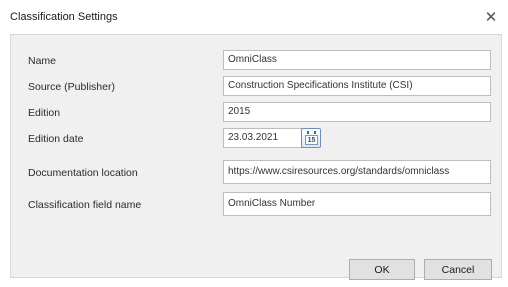 The height and width of the screenshot is (287, 508). I want to click on calendar-icon: 15, so click(311, 138).